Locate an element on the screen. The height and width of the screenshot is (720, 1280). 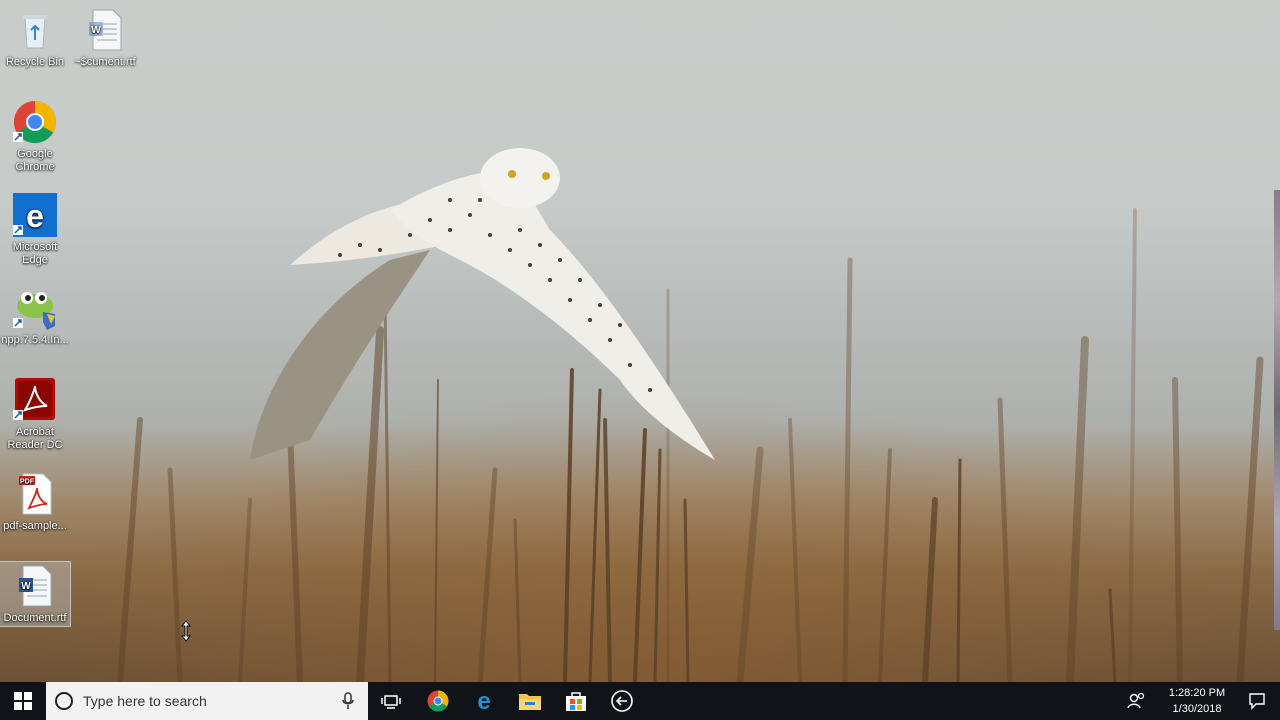
search-placeholder: Type here to search is located at coordinates (145, 701).